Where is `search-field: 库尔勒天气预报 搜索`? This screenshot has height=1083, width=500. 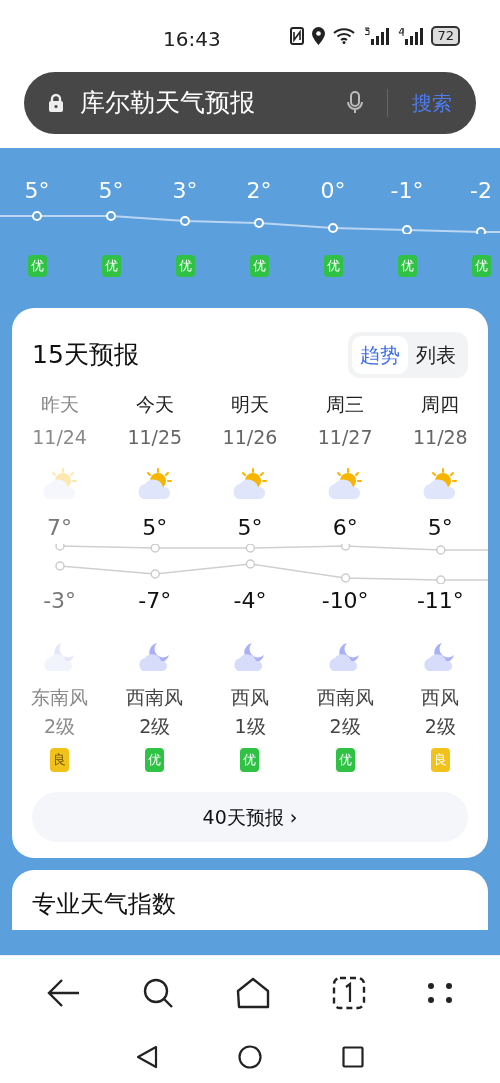
search-field: 库尔勒天气预报 搜索 is located at coordinates (250, 103).